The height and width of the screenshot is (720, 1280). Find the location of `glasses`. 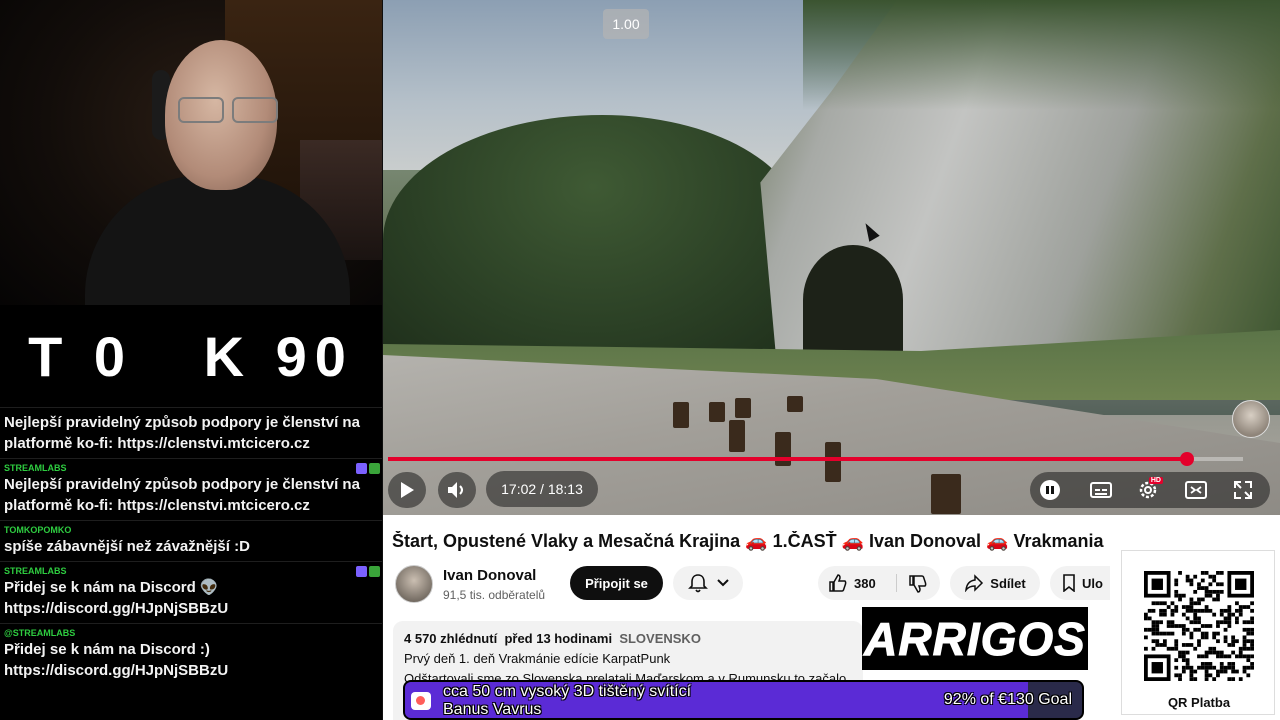

glasses is located at coordinates (227, 111).